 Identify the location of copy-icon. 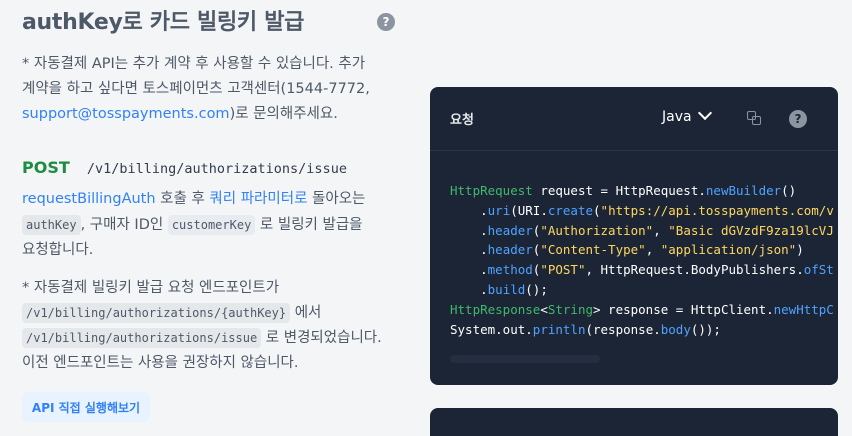
(755, 119).